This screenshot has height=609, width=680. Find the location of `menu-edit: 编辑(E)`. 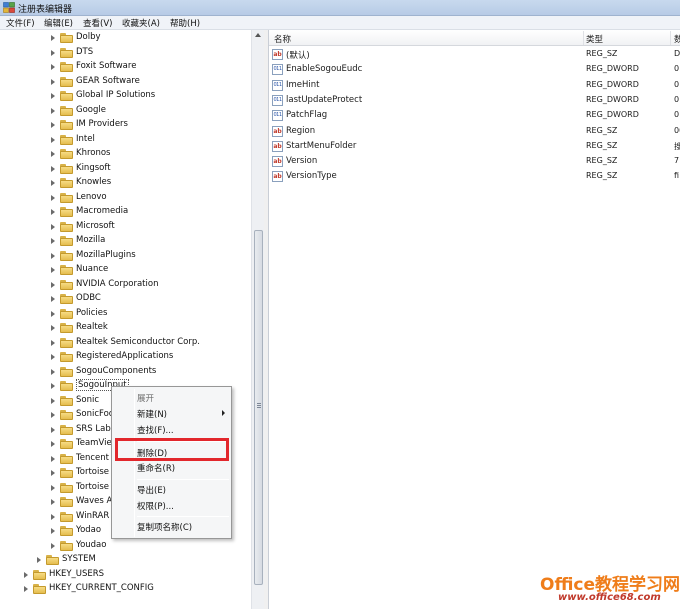

menu-edit: 编辑(E) is located at coordinates (58, 23).